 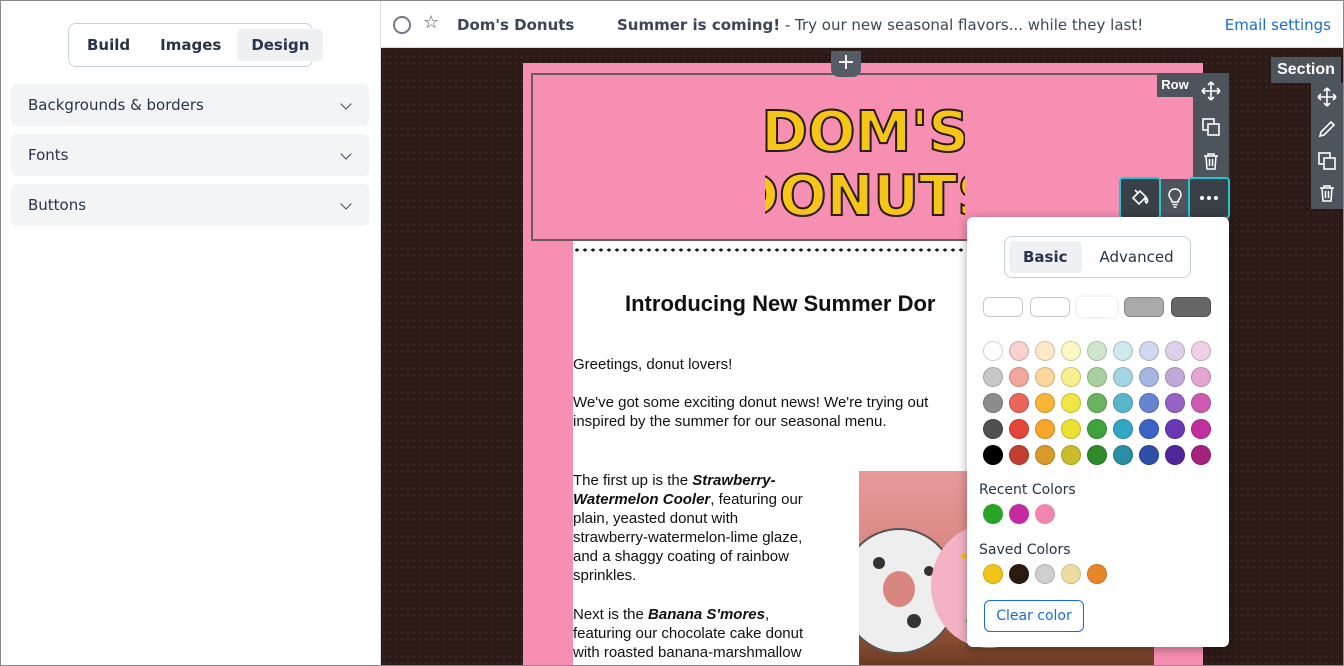 What do you see at coordinates (713, 652) in the screenshot?
I see `paragraph-2-line-3: with roasted banana-marshmallow` at bounding box center [713, 652].